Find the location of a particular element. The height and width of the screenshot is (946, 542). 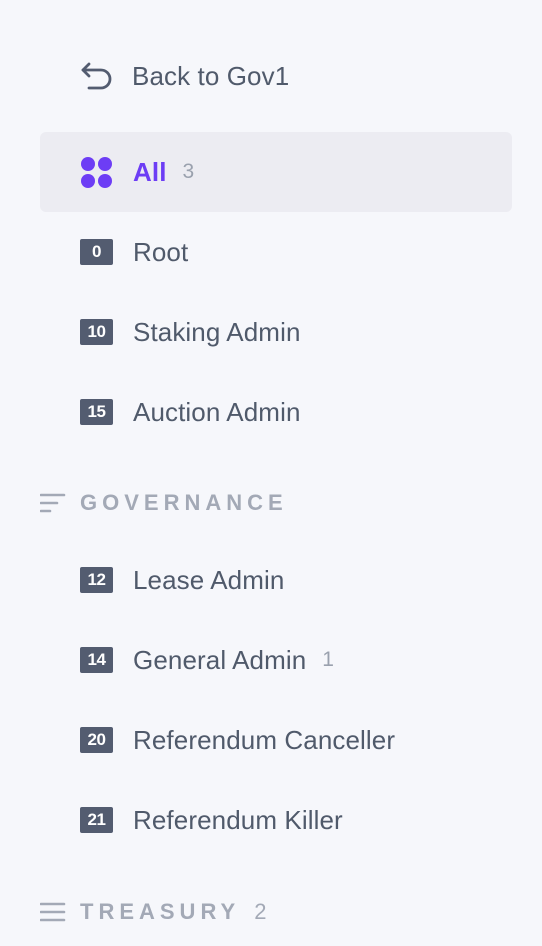

section-count-treasury: 2 is located at coordinates (260, 911).